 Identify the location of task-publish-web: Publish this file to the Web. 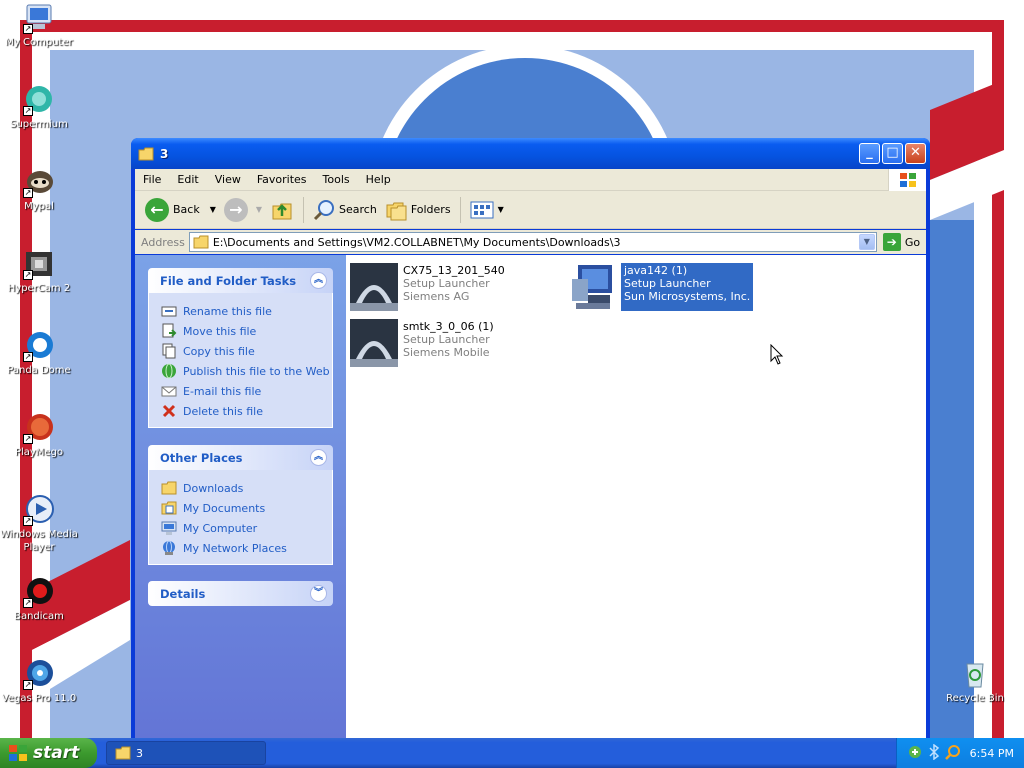
(246, 371).